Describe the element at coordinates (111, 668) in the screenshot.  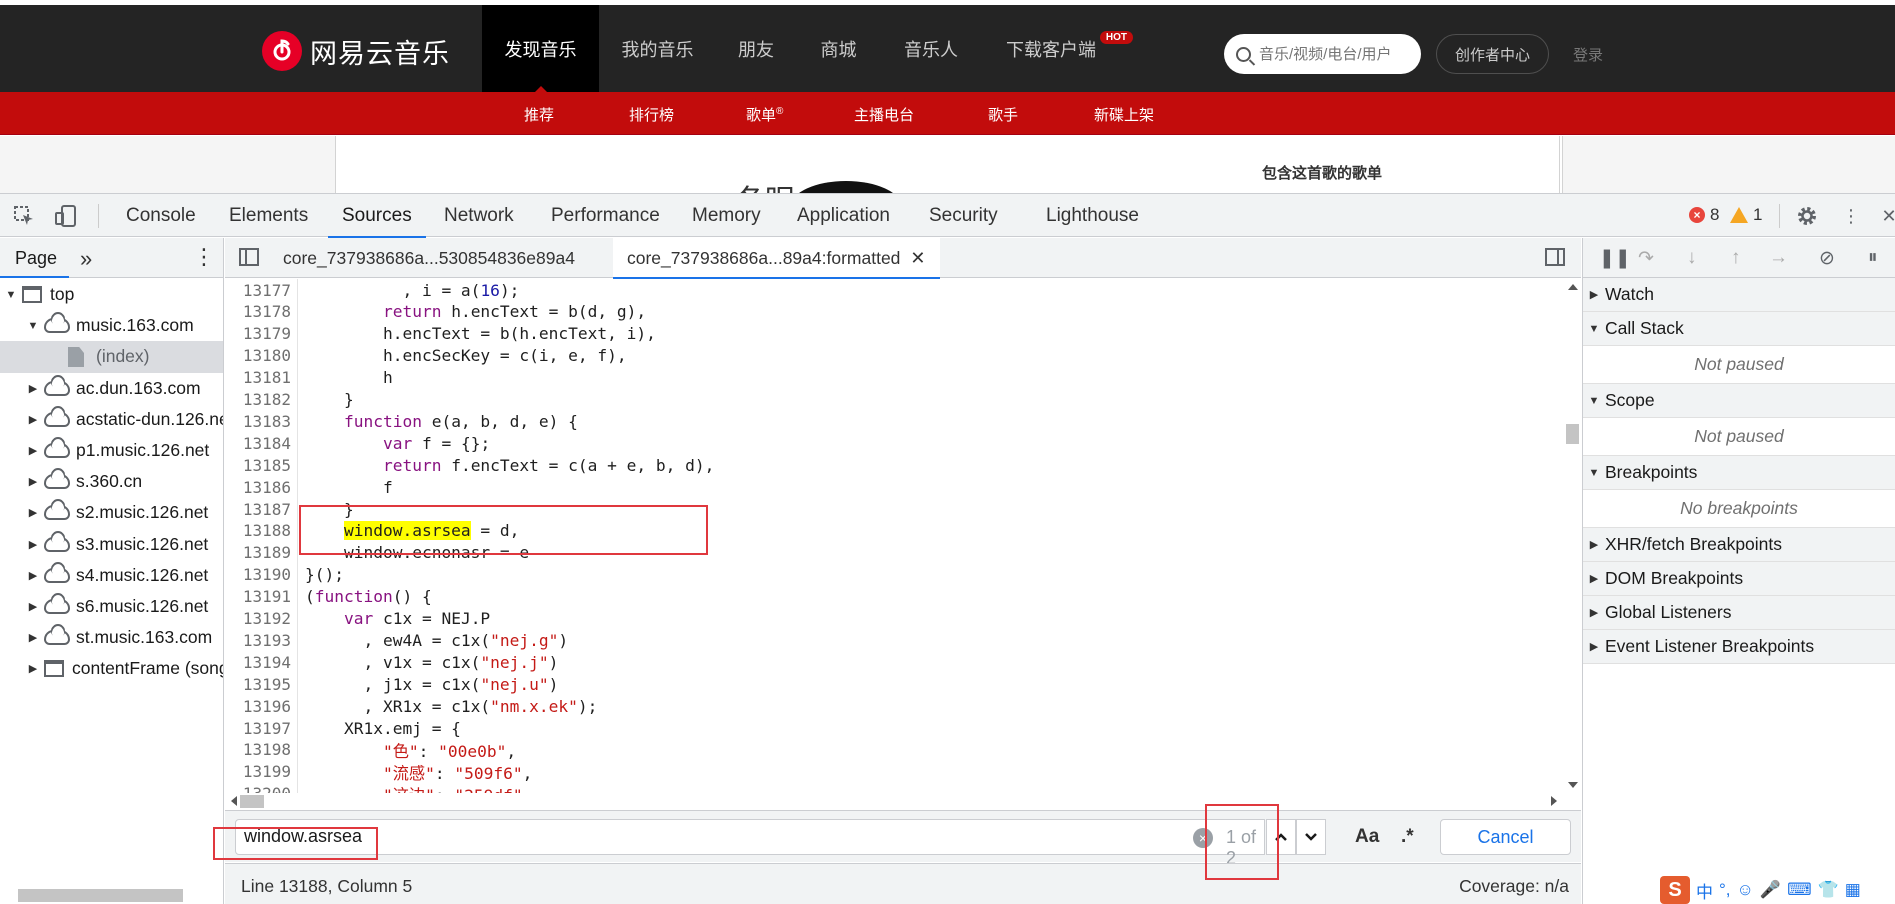
I see `tree-item: ▶ contentFrame (song)` at that location.